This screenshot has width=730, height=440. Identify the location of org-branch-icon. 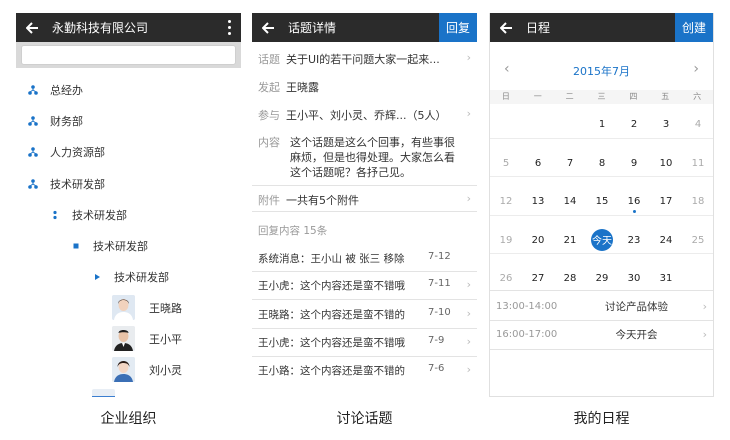
(55, 215).